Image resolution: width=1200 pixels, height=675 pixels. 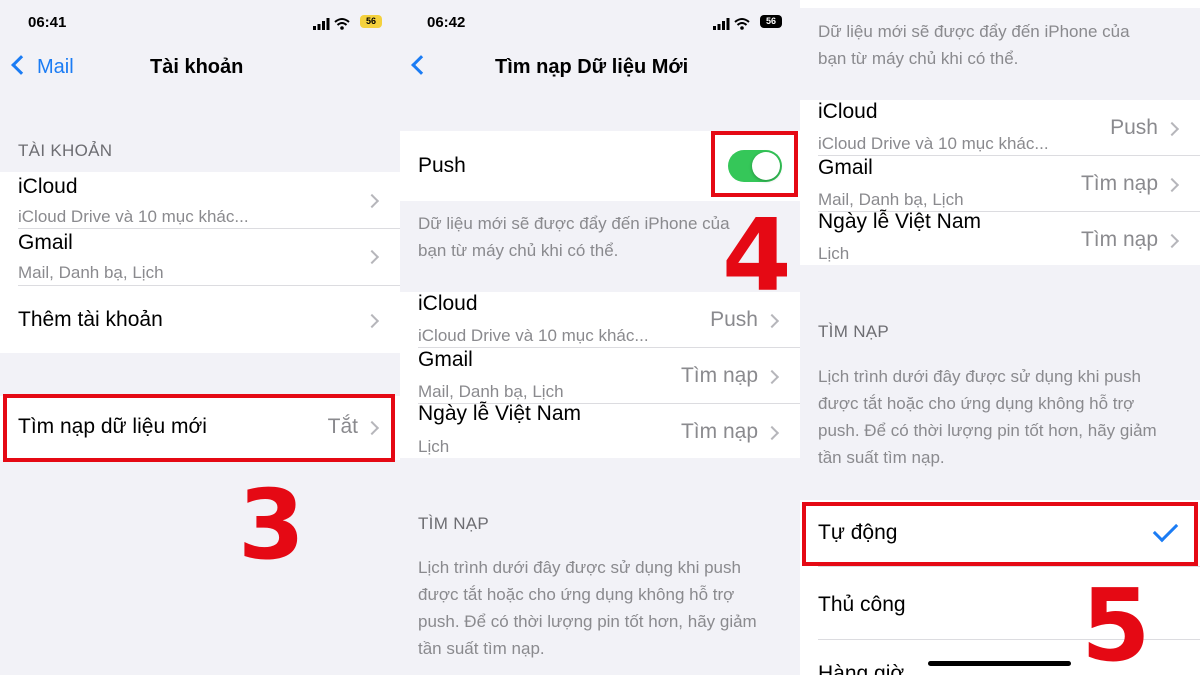 What do you see at coordinates (446, 22) in the screenshot?
I see `status-time: 06:42` at bounding box center [446, 22].